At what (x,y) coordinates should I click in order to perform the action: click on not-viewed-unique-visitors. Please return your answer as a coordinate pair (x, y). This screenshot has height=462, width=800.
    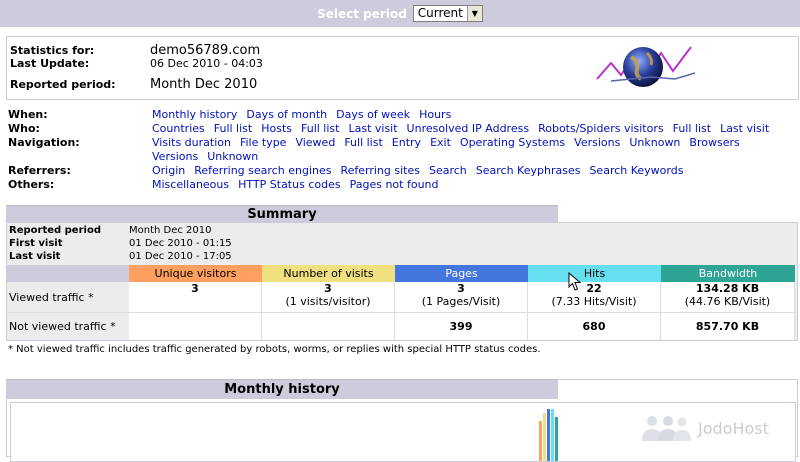
    Looking at the image, I should click on (195, 326).